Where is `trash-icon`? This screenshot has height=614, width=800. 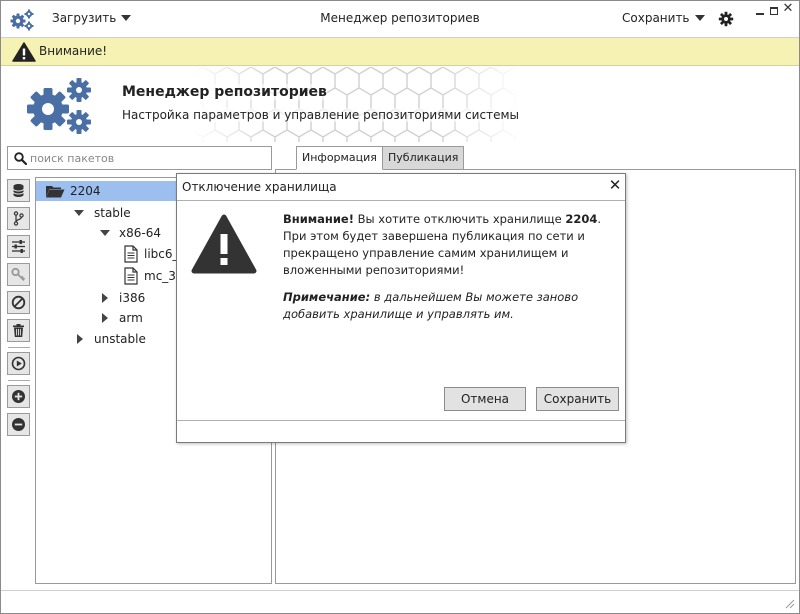
trash-icon is located at coordinates (18, 330).